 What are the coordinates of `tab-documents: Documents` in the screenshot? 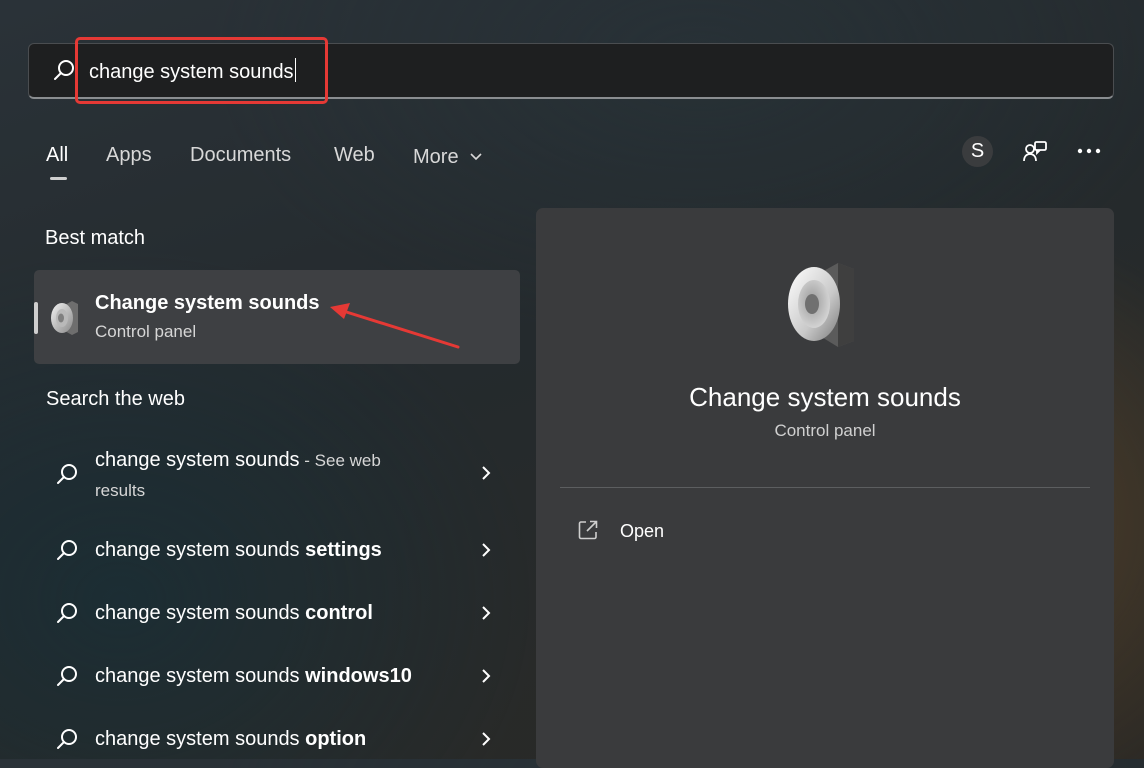 It's located at (240, 155).